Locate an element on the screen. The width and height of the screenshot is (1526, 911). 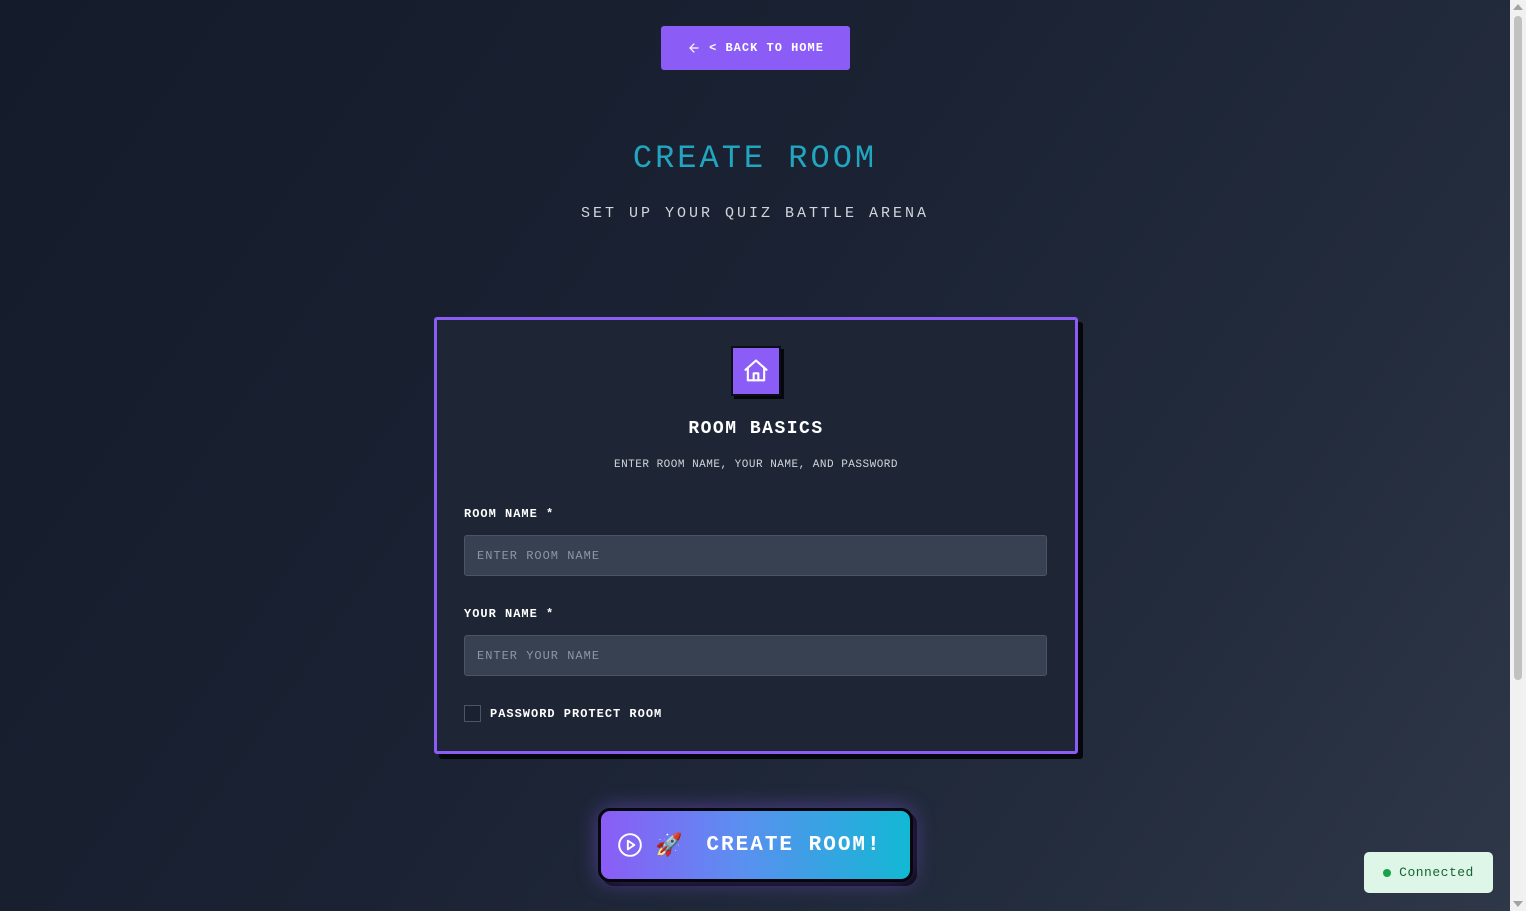
create-room-button: 🚀 CREATE ROOM! is located at coordinates (755, 845).